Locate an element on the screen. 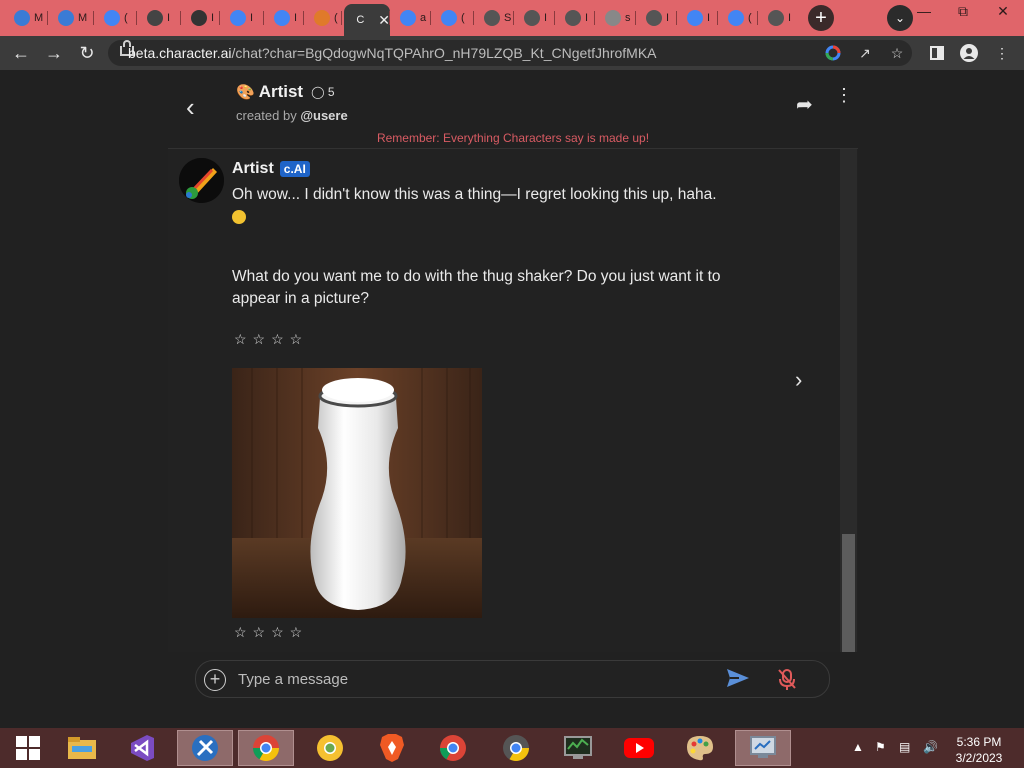 The width and height of the screenshot is (1024, 768). chrome-canary-icon is located at coordinates (330, 748).